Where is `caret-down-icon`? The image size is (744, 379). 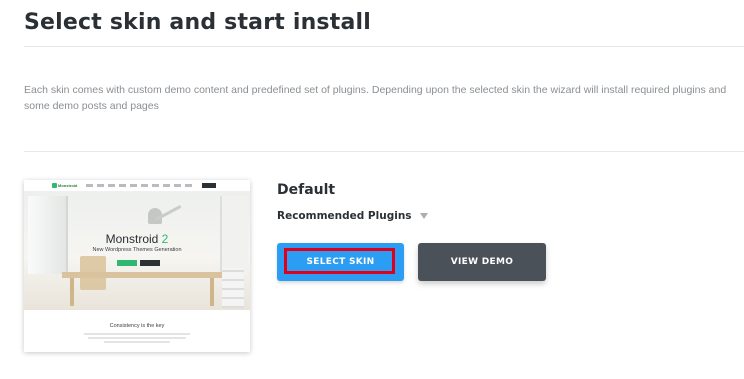
caret-down-icon is located at coordinates (423, 216).